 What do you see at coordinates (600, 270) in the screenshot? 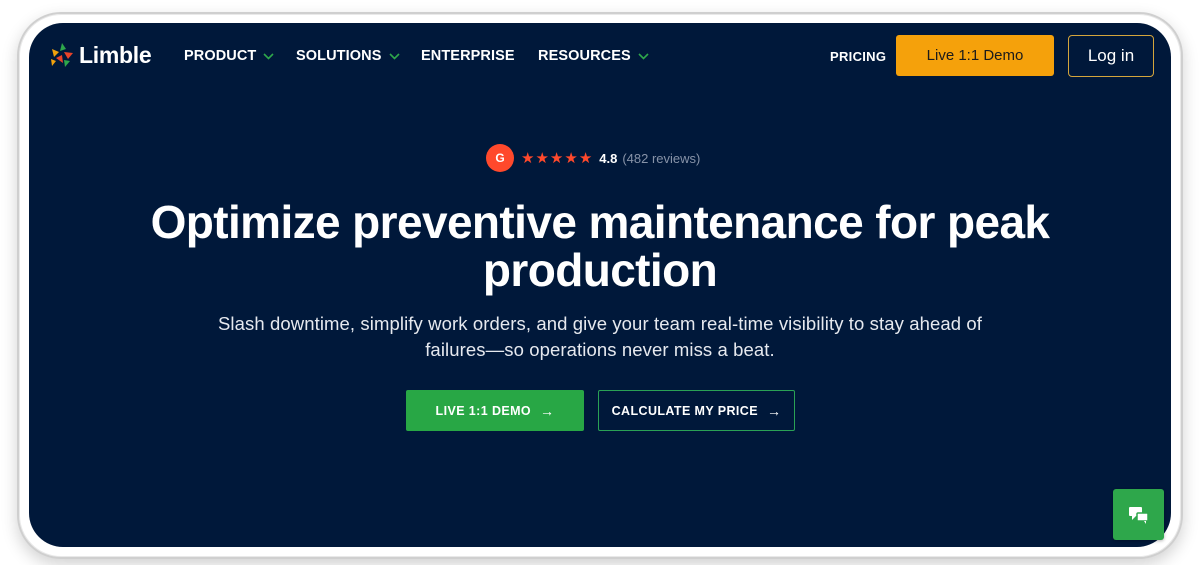
I see `hero-headline-line2: production` at bounding box center [600, 270].